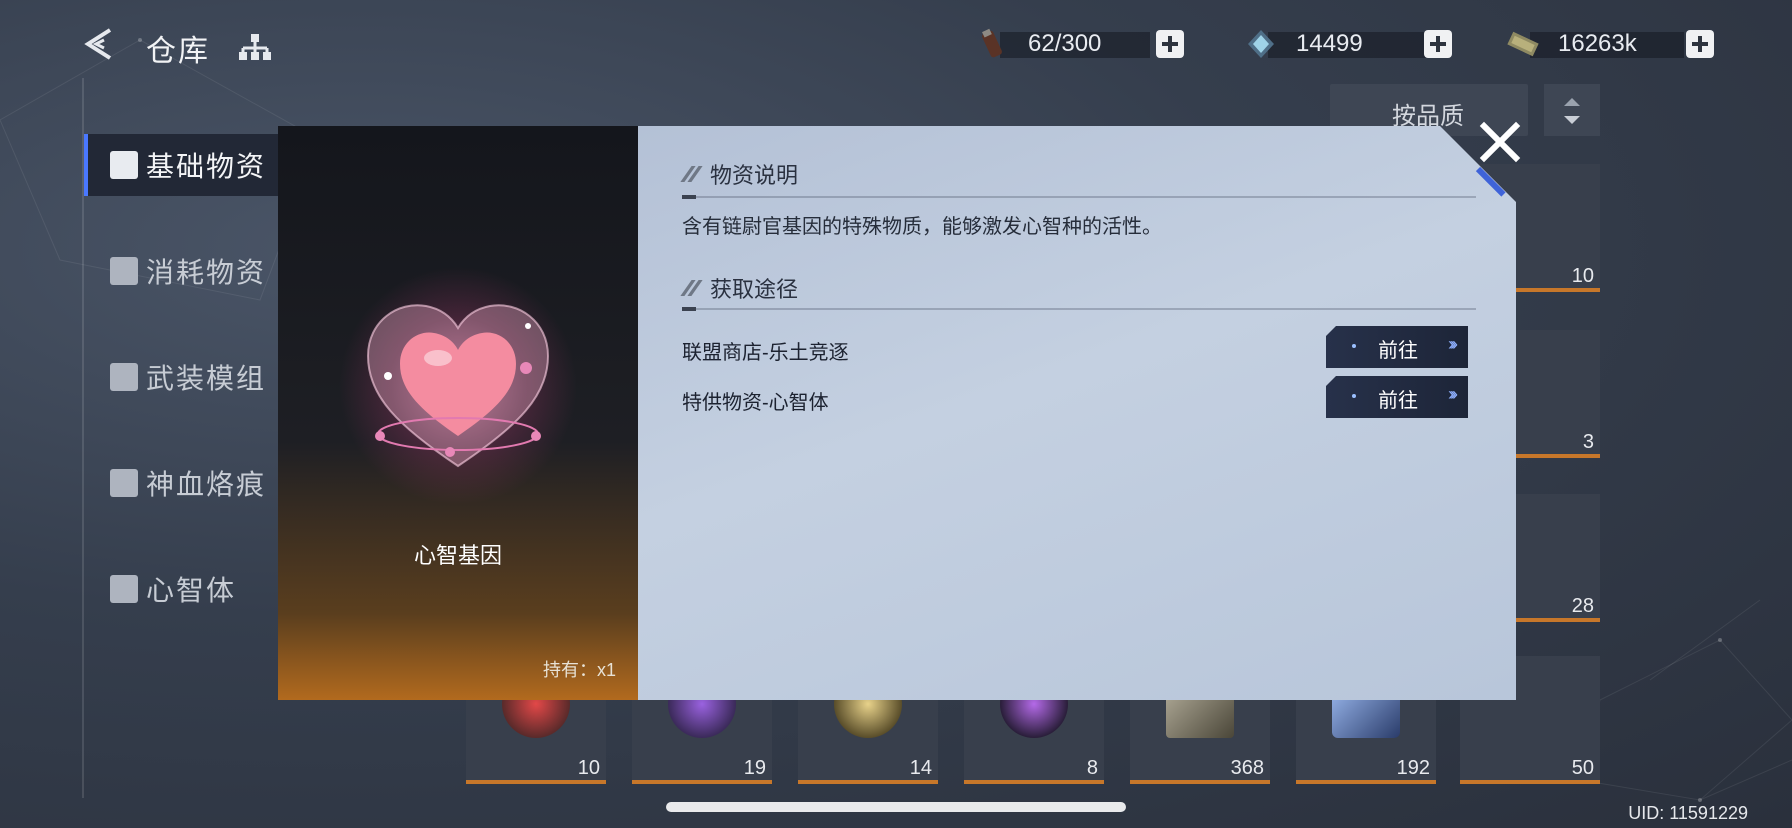 The height and width of the screenshot is (828, 1792). I want to click on mind-body-icon, so click(124, 589).